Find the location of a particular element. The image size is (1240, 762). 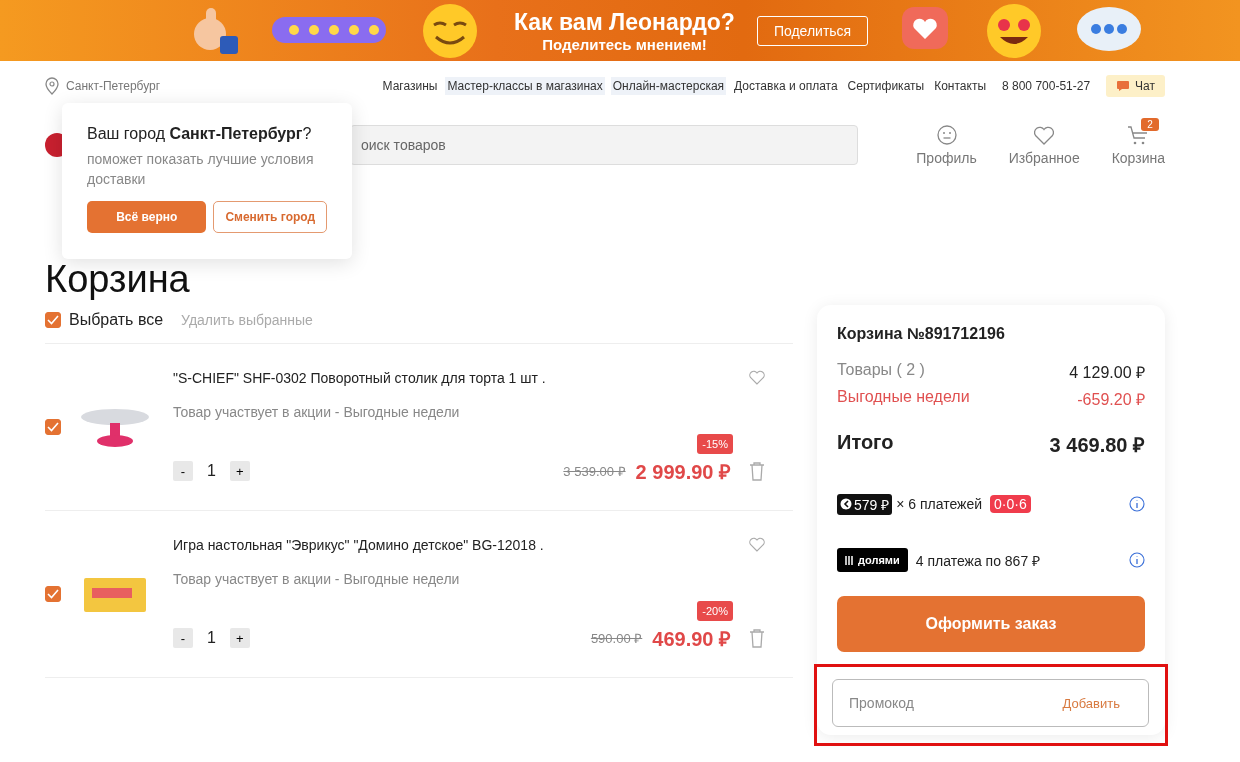

old-price: 3 539.00 ₽ is located at coordinates (594, 471).